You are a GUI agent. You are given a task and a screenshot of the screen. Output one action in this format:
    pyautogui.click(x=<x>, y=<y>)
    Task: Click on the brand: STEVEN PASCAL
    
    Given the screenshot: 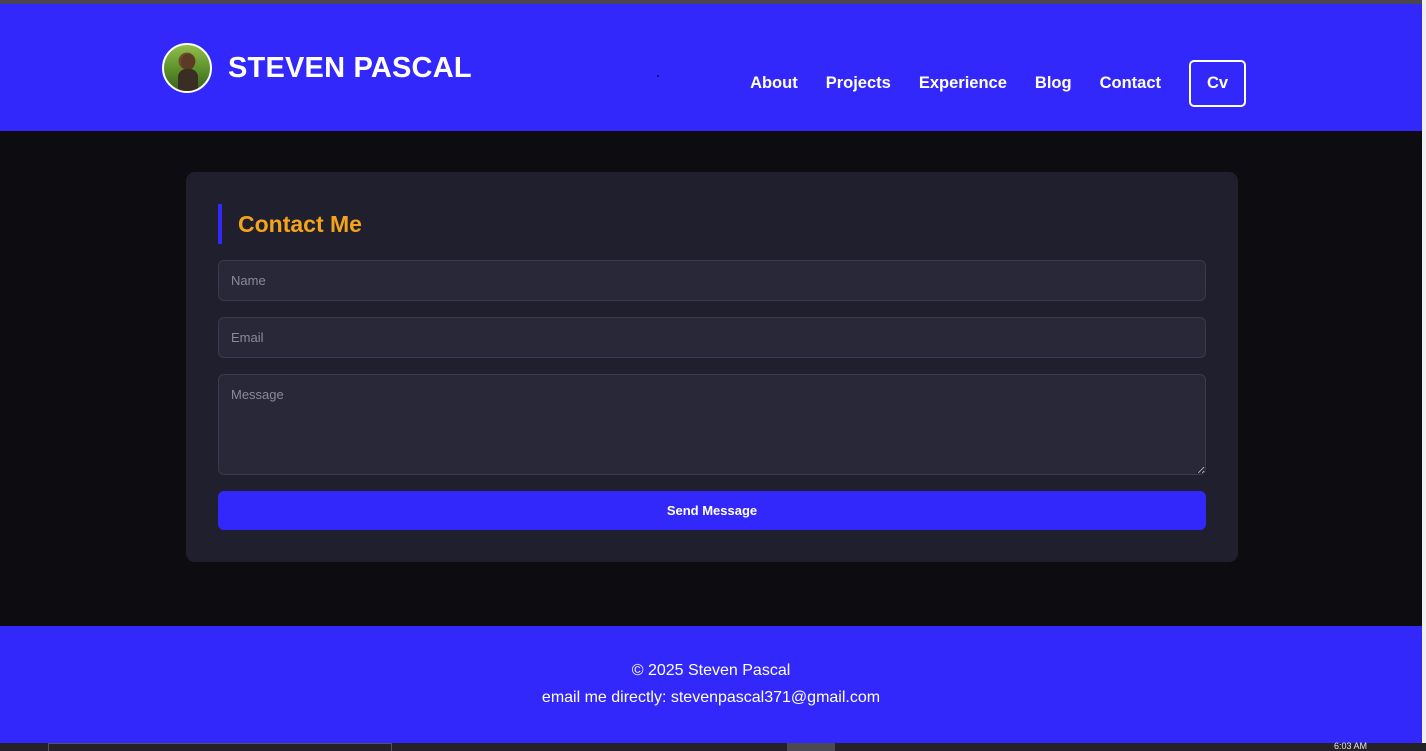 What is the action you would take?
    pyautogui.click(x=317, y=68)
    